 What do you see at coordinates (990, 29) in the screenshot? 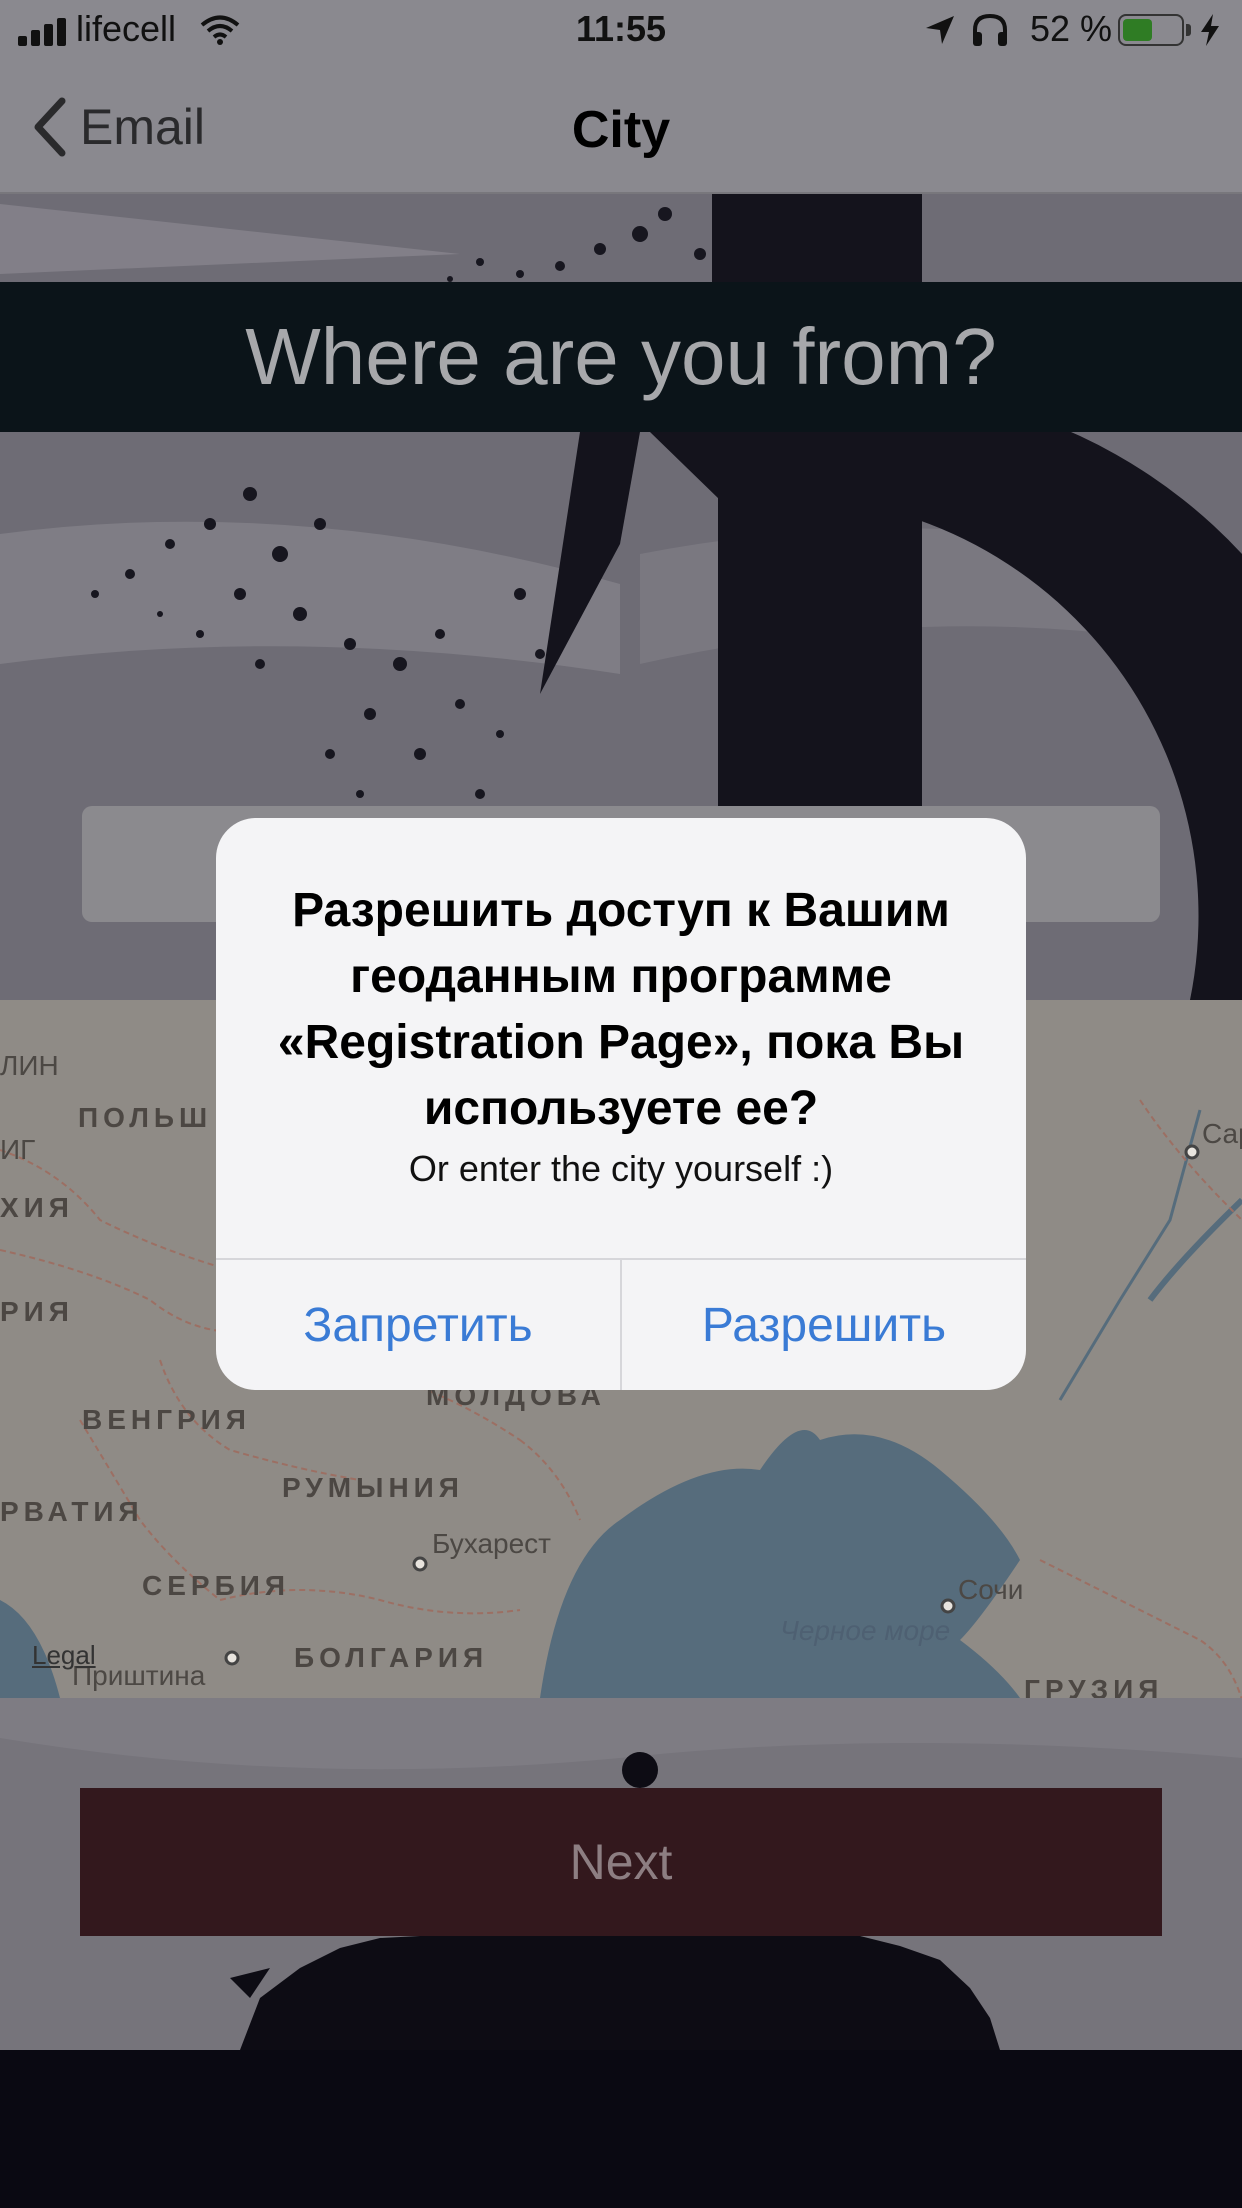
I see `headphones-icon` at bounding box center [990, 29].